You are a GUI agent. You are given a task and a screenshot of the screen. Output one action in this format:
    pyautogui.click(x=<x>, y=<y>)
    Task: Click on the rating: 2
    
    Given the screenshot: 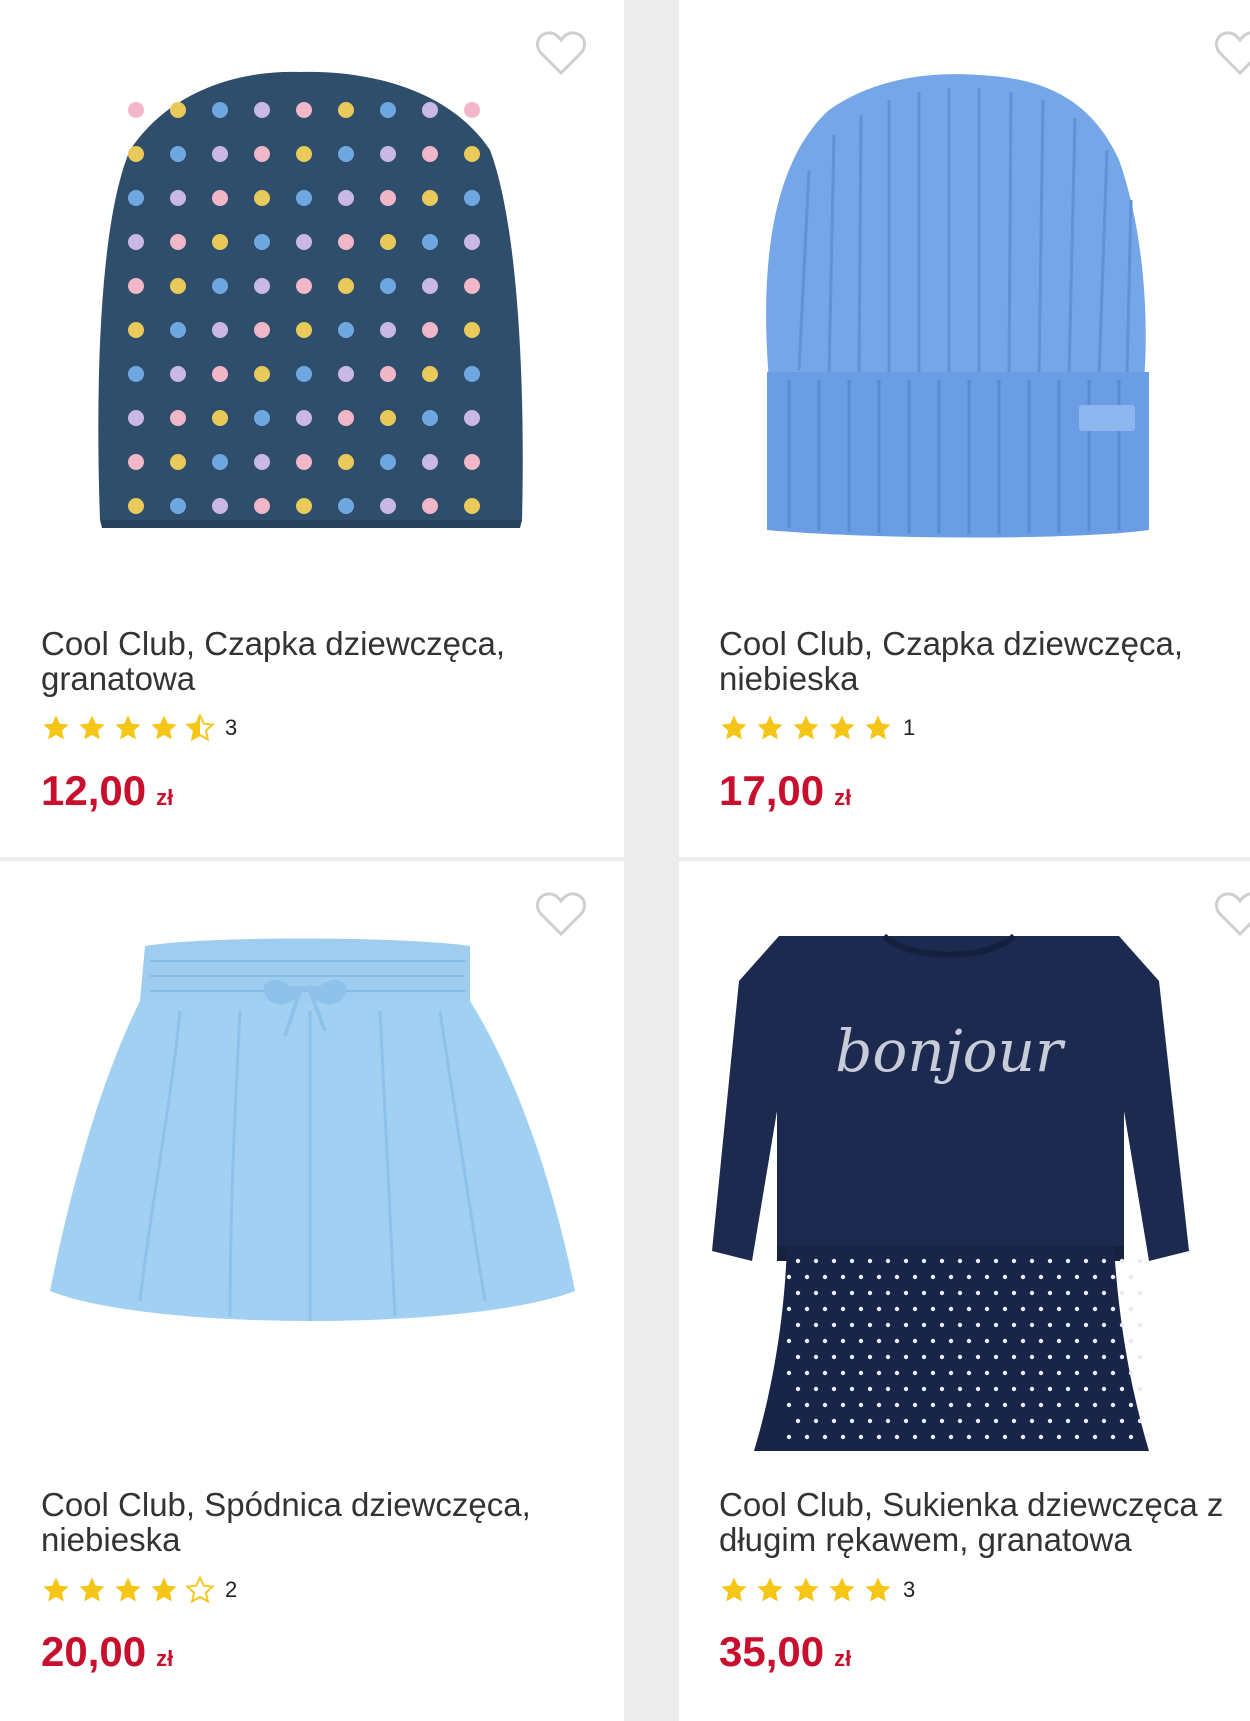 What is the action you would take?
    pyautogui.click(x=139, y=1590)
    